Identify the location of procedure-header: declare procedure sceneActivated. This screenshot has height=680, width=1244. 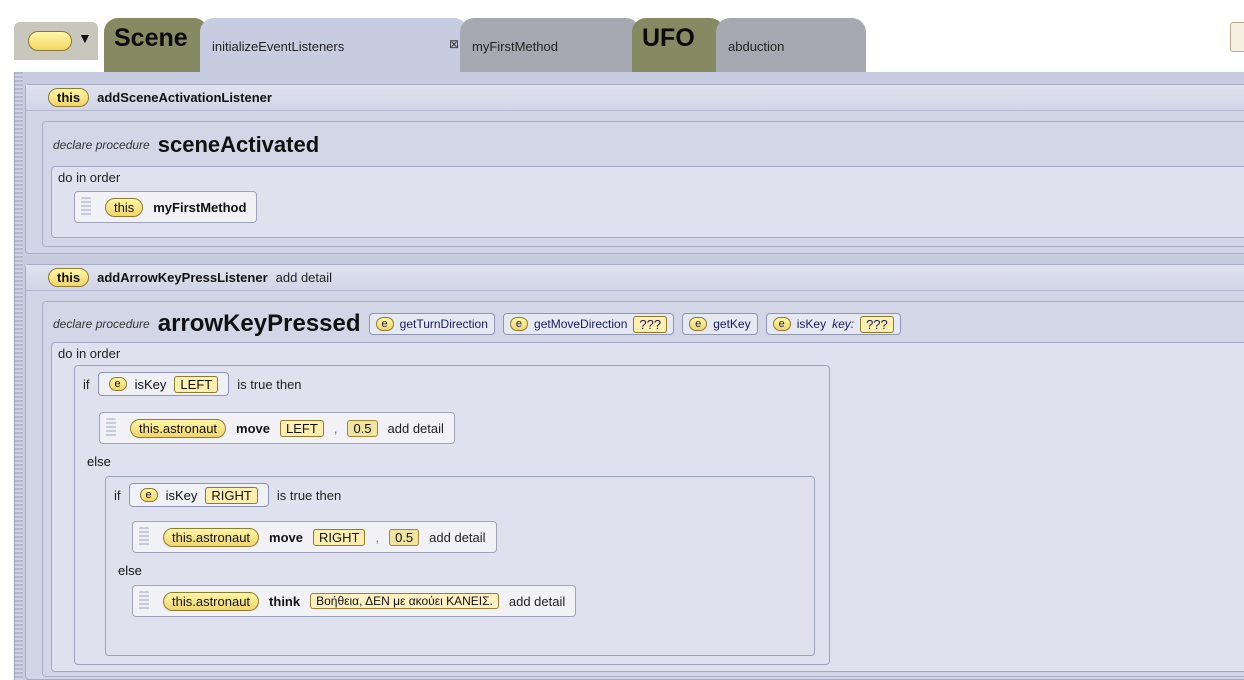
(186, 145).